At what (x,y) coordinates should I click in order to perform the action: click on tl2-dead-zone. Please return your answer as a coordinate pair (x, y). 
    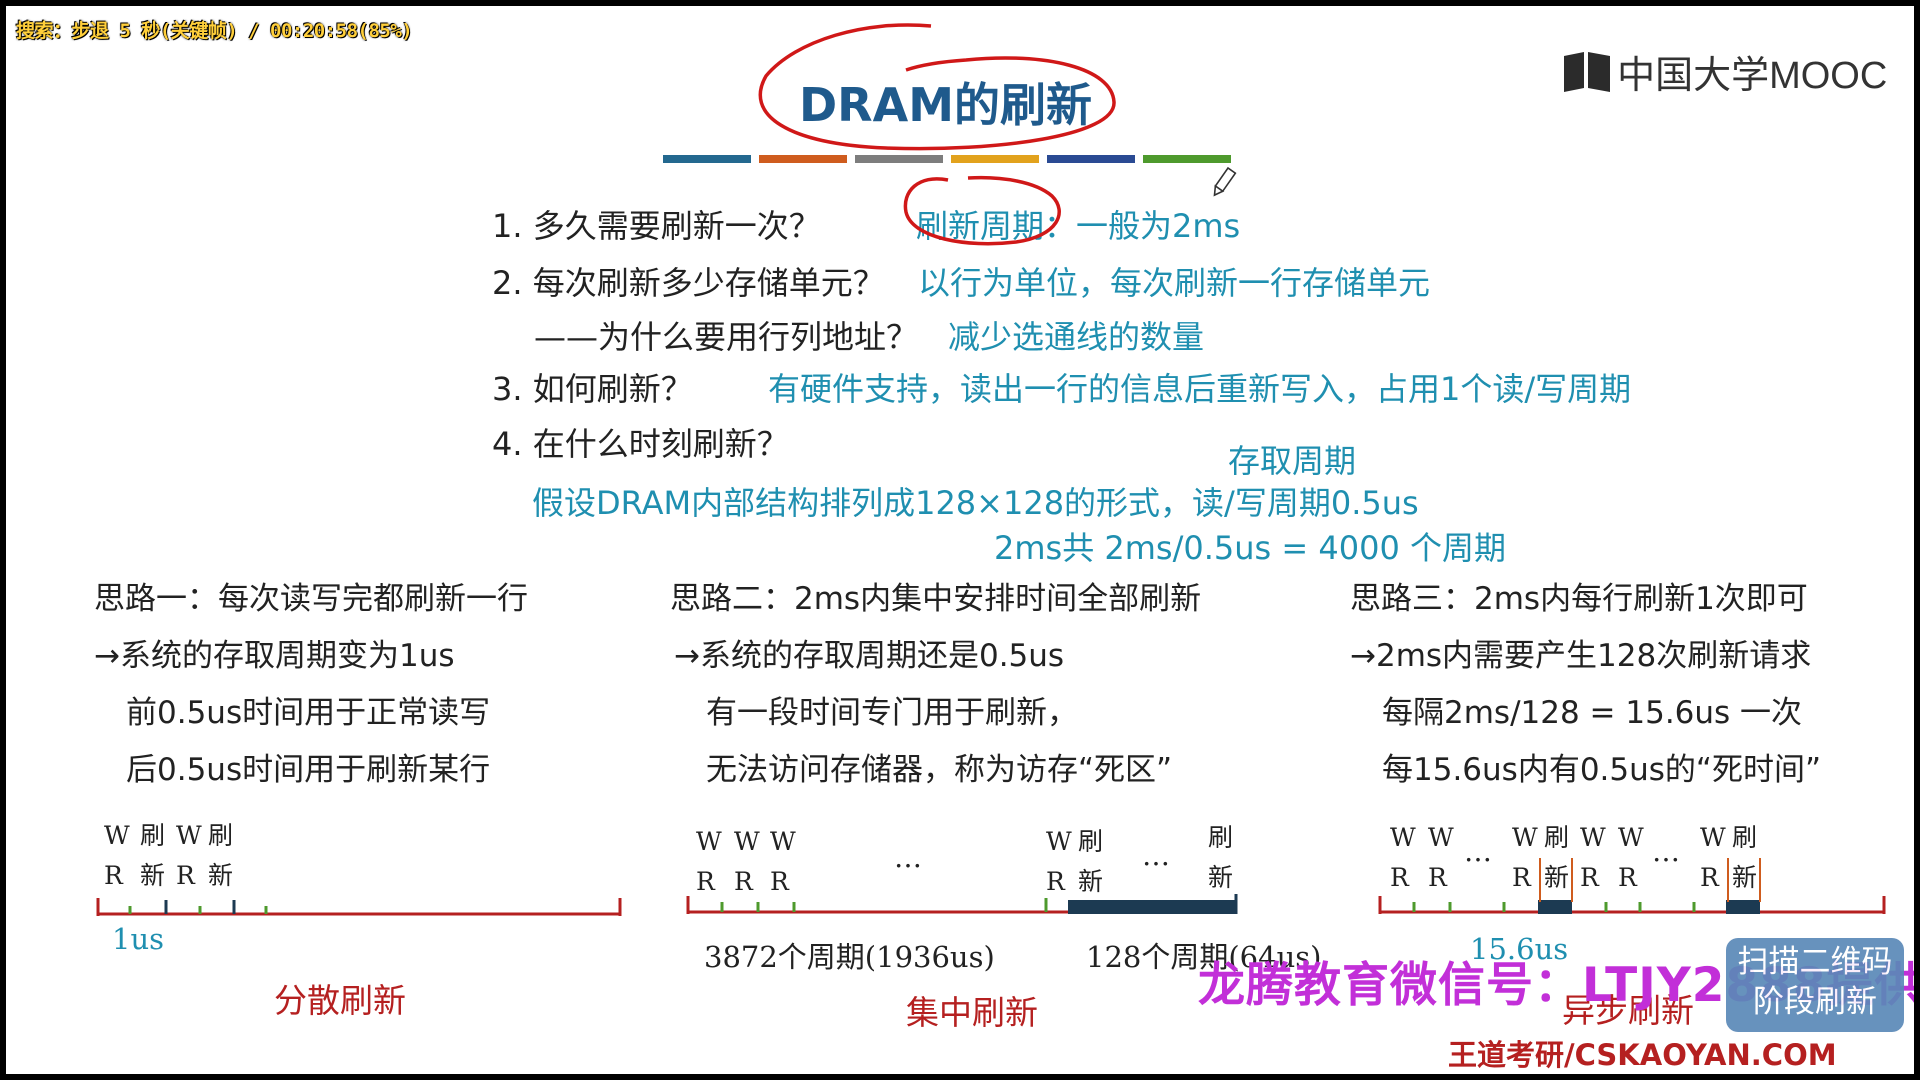
    Looking at the image, I should click on (1152, 907).